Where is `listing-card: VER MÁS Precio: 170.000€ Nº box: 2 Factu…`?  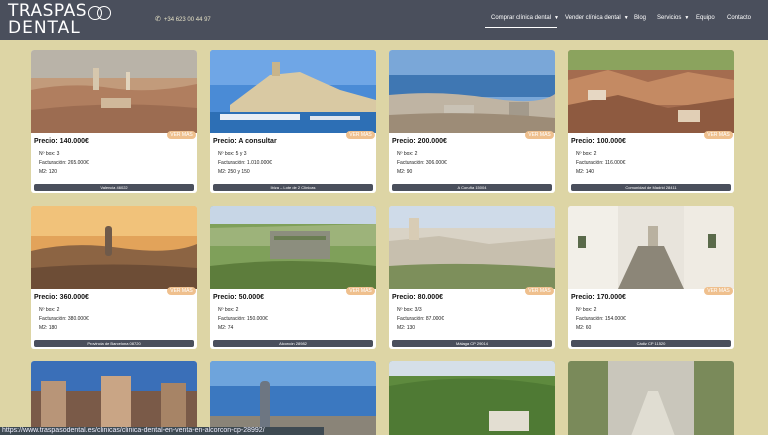
listing-card: VER MÁS Precio: 170.000€ Nº box: 2 Factu… is located at coordinates (651, 277).